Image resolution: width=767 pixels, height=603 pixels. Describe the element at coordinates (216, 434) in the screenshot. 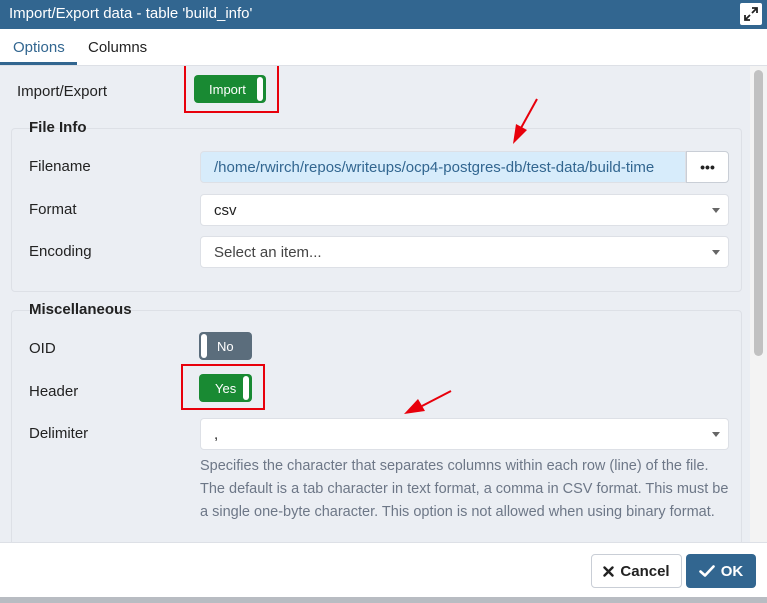

I see `delimiter-value: ,` at that location.